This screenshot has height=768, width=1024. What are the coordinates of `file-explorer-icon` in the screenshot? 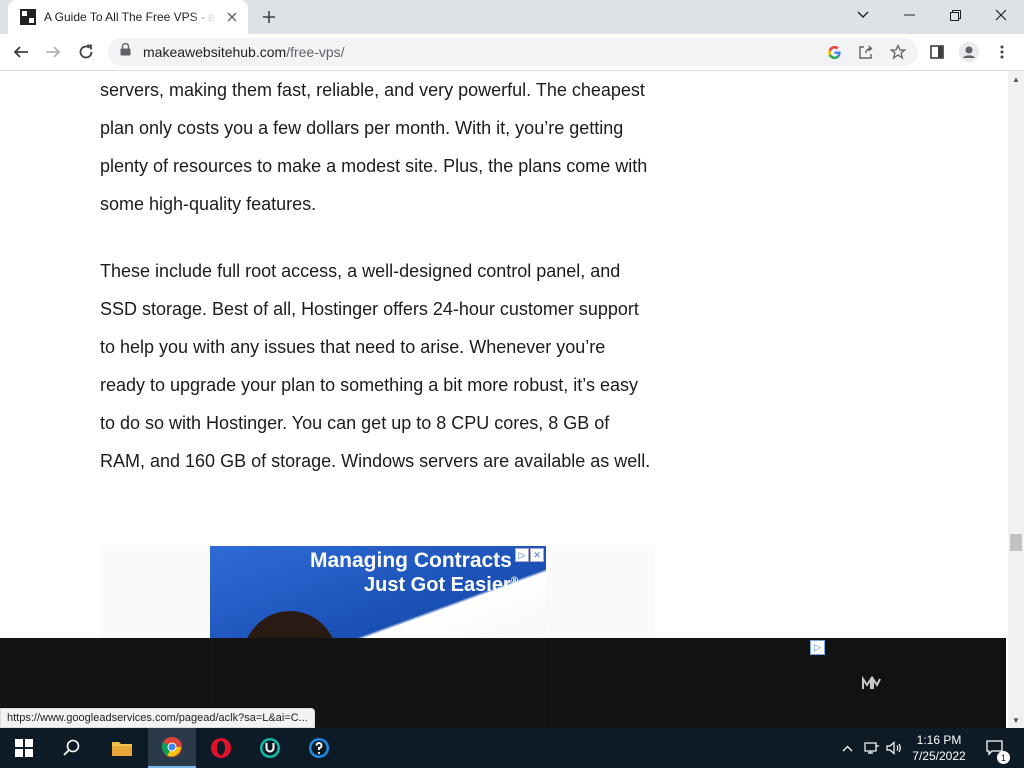 It's located at (122, 748).